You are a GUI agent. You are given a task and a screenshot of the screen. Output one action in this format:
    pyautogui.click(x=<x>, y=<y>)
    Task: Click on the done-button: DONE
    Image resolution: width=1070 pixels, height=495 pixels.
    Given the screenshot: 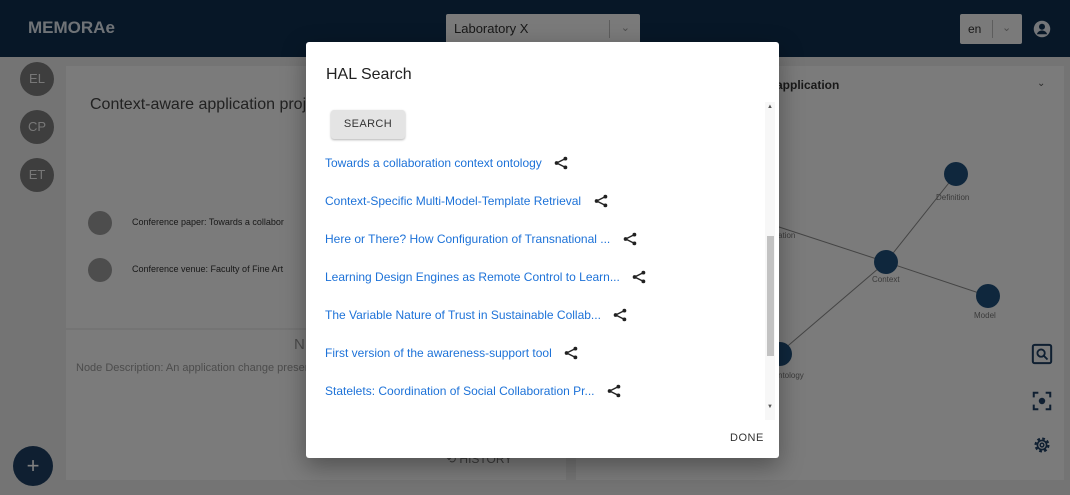 What is the action you would take?
    pyautogui.click(x=747, y=438)
    